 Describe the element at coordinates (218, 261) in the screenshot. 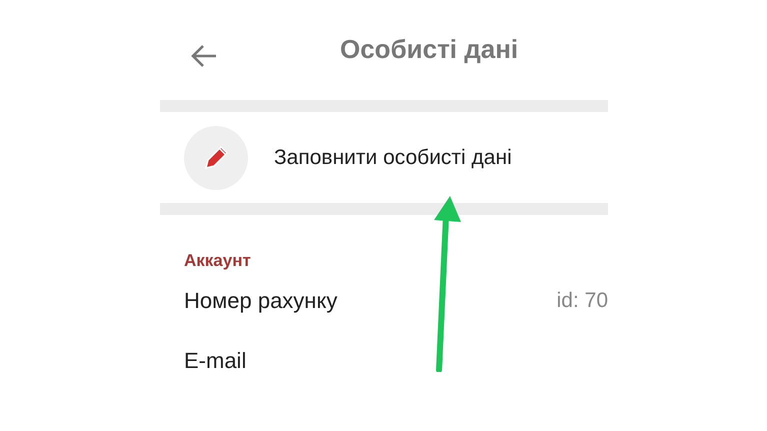

I see `section-title: Аккаунт` at that location.